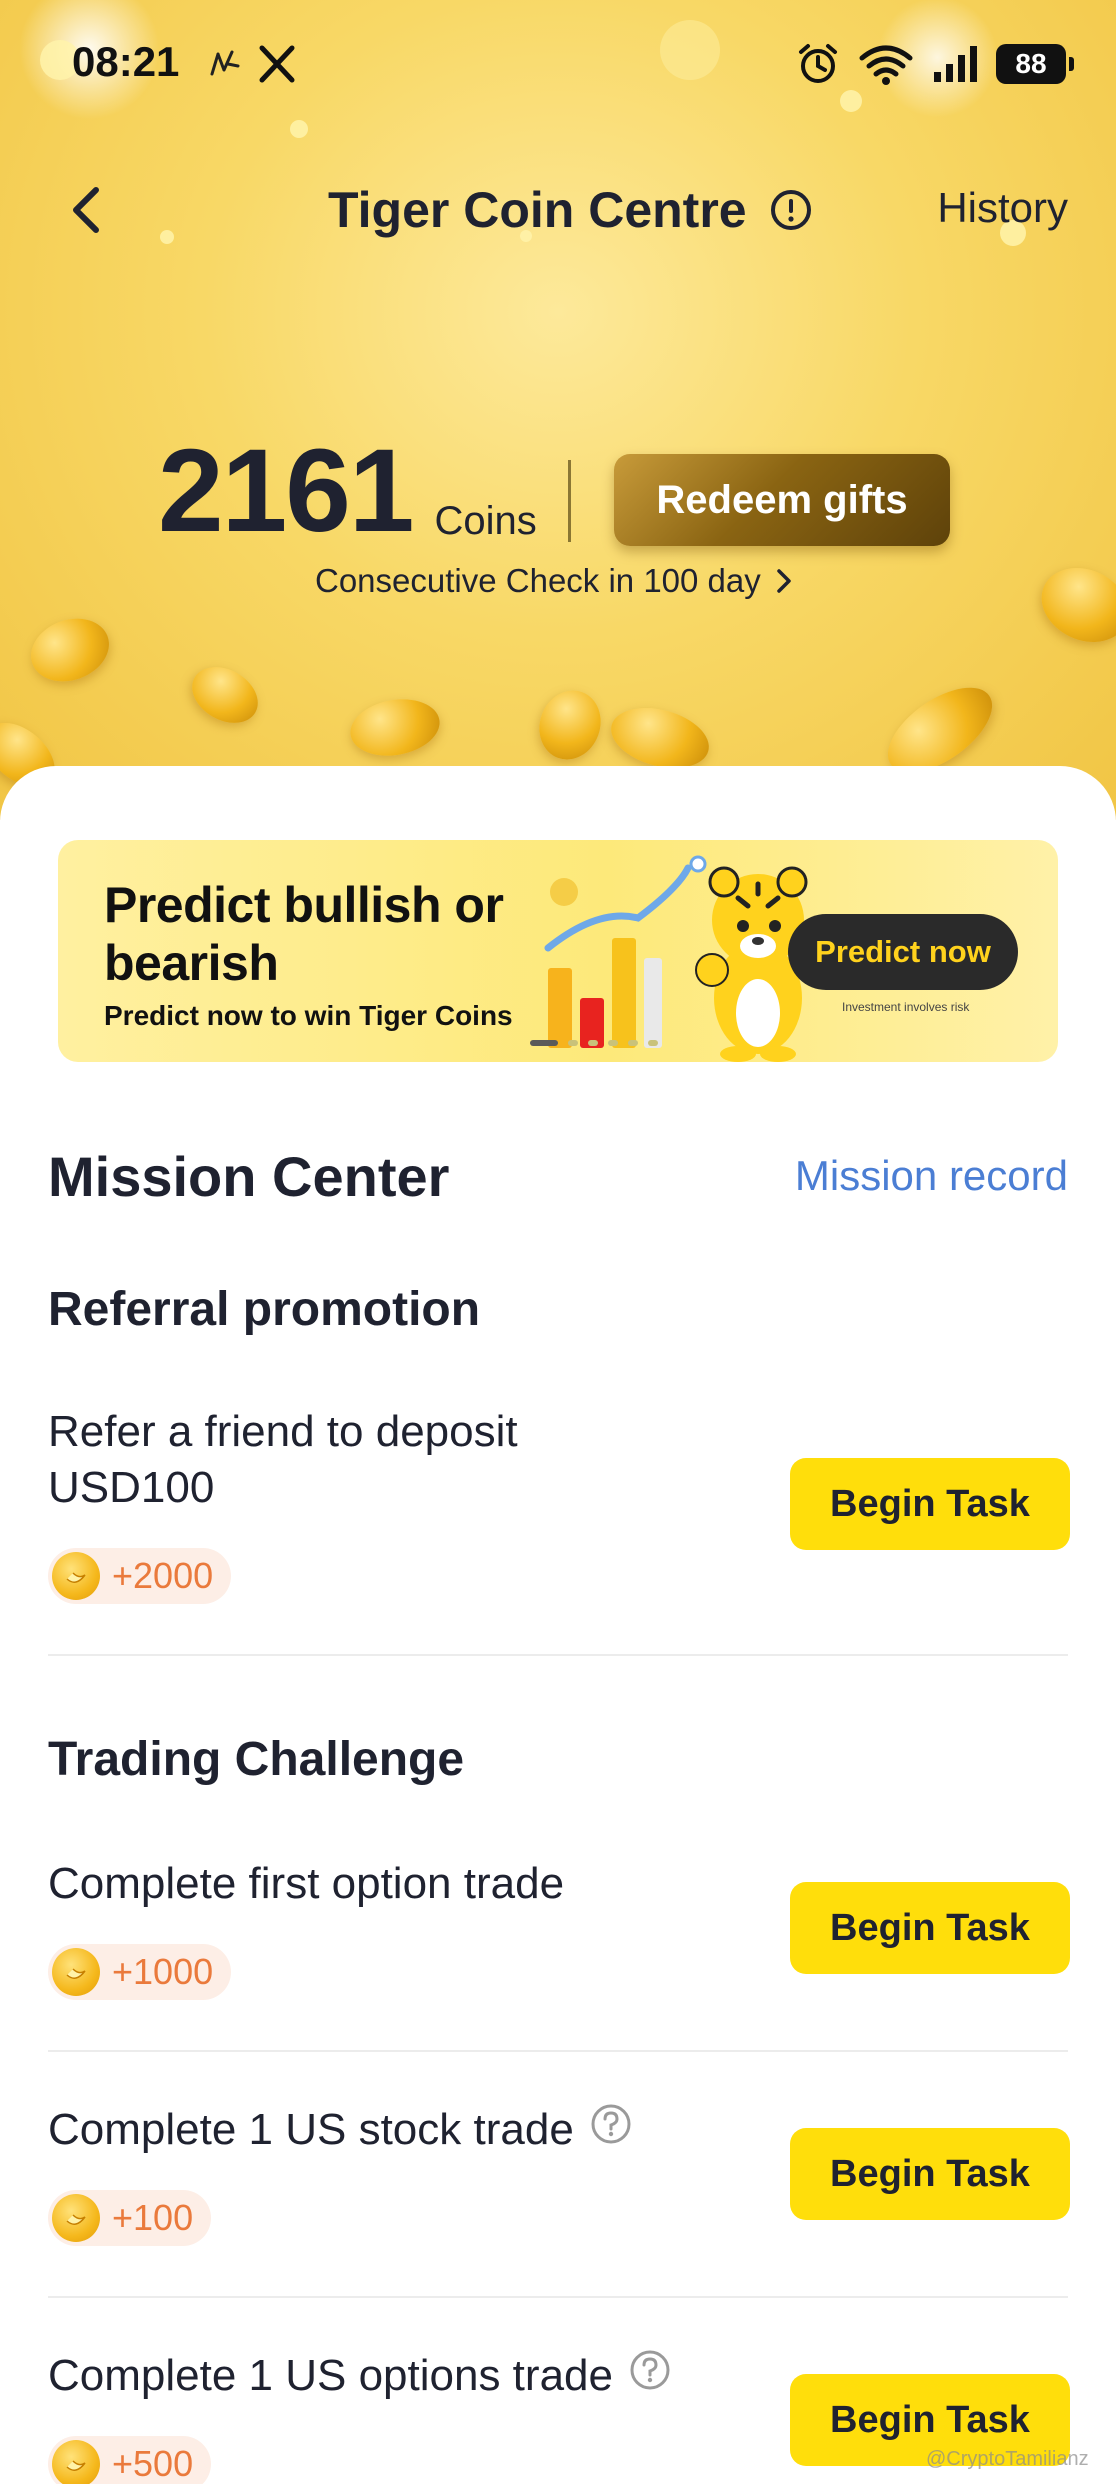 Image resolution: width=1116 pixels, height=2484 pixels. Describe the element at coordinates (308, 1015) in the screenshot. I see `banner-subtitle: Predict now to win Tiger Coins` at that location.